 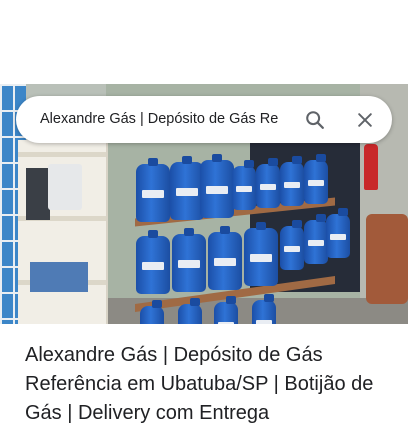 I want to click on close-icon, so click(x=365, y=120).